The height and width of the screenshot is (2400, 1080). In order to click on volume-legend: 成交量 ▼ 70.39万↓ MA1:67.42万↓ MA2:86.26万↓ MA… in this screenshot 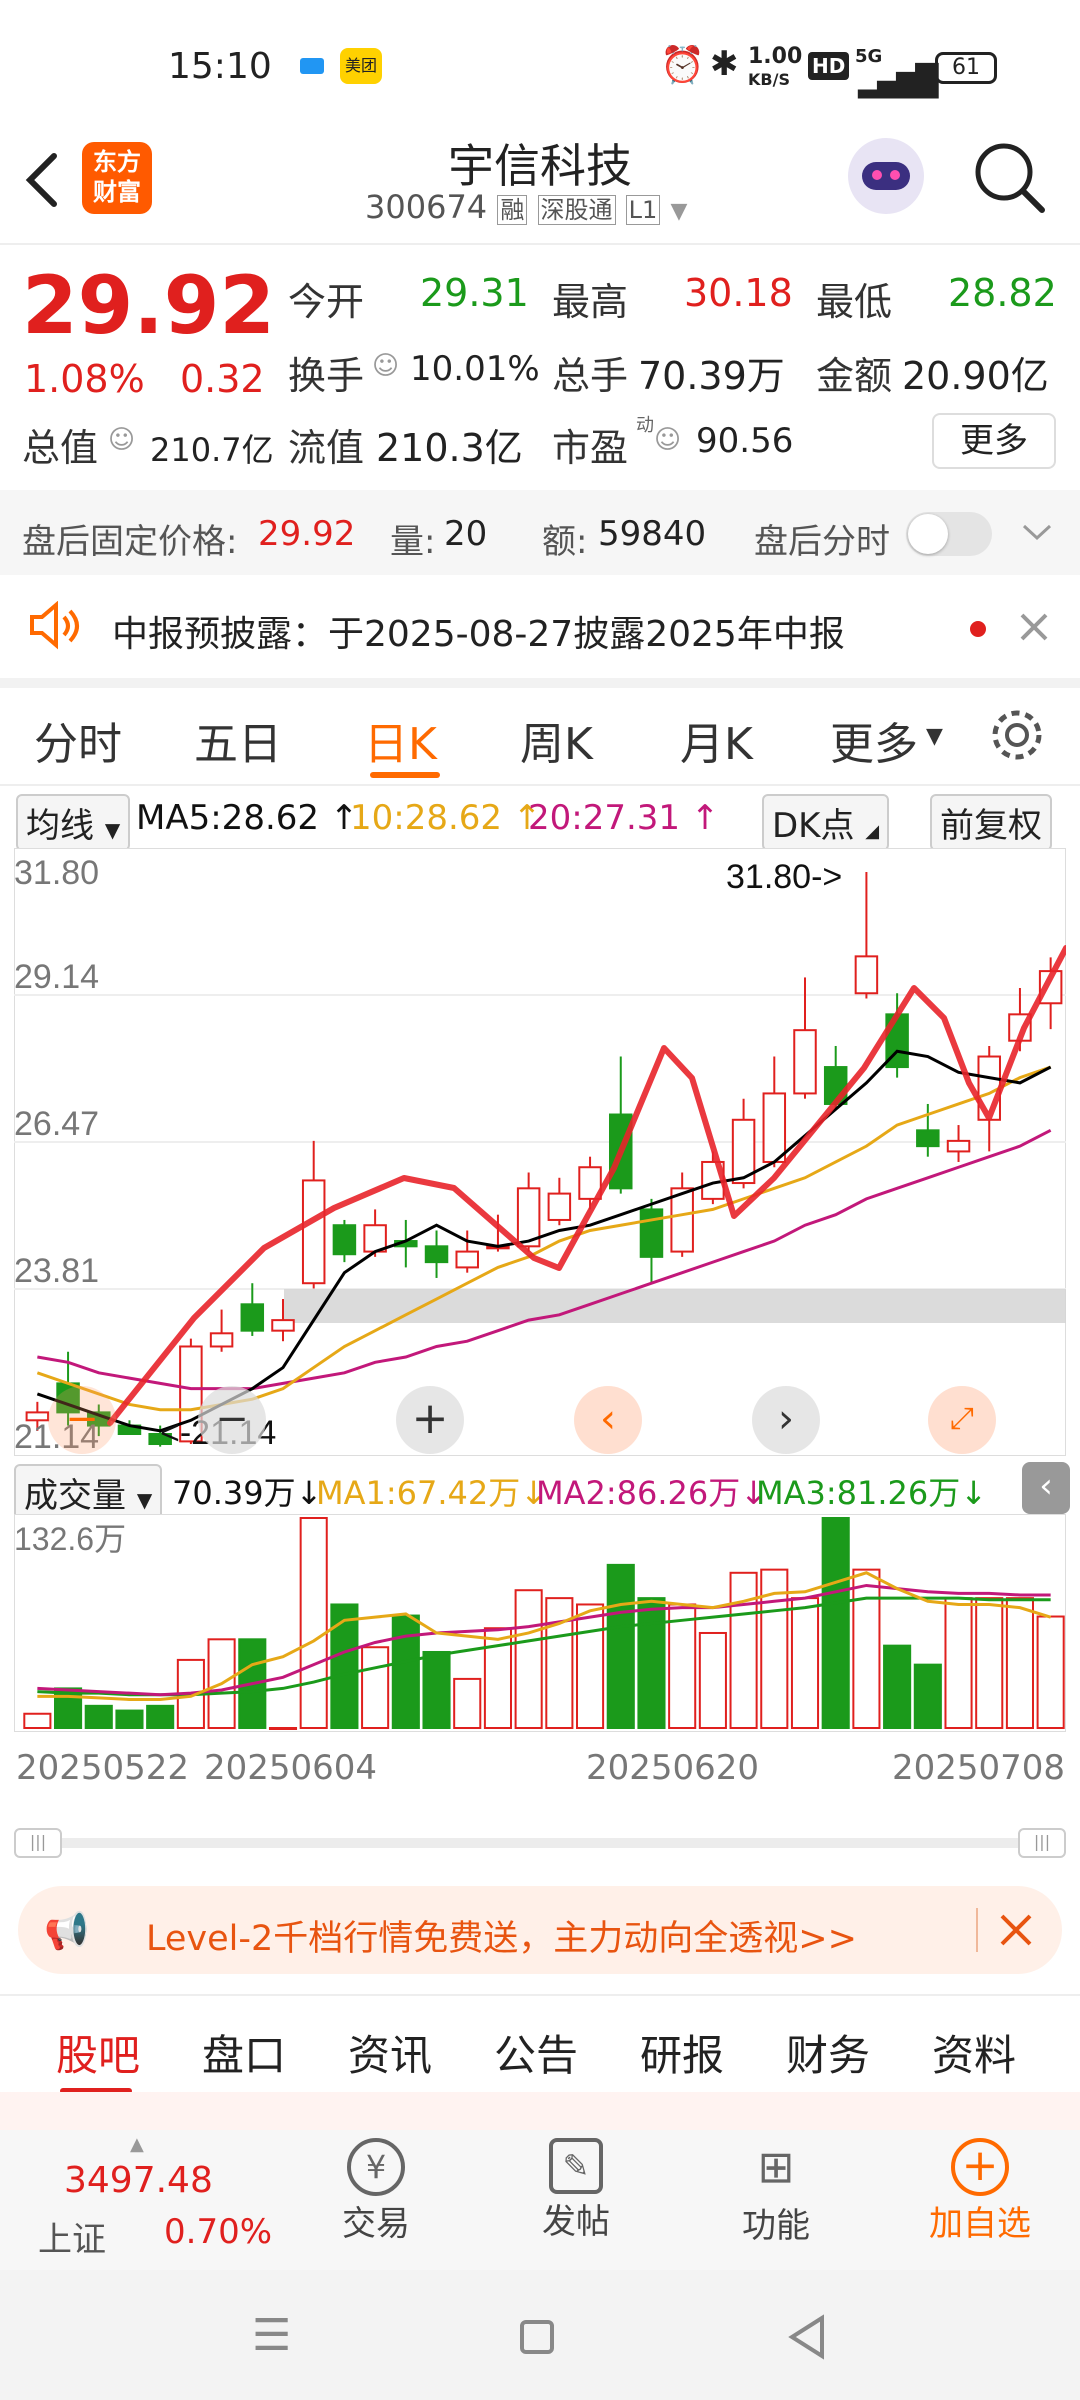, I will do `click(540, 1491)`.